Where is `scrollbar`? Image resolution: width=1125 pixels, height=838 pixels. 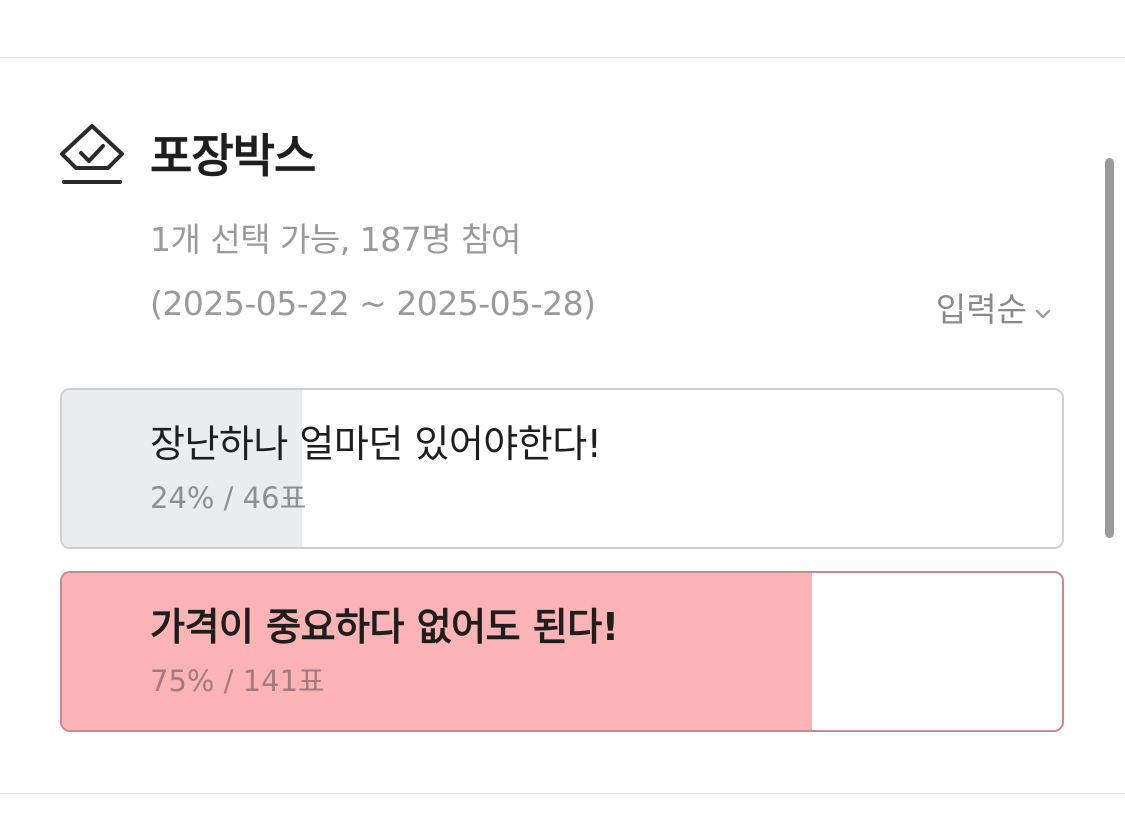
scrollbar is located at coordinates (1110, 348).